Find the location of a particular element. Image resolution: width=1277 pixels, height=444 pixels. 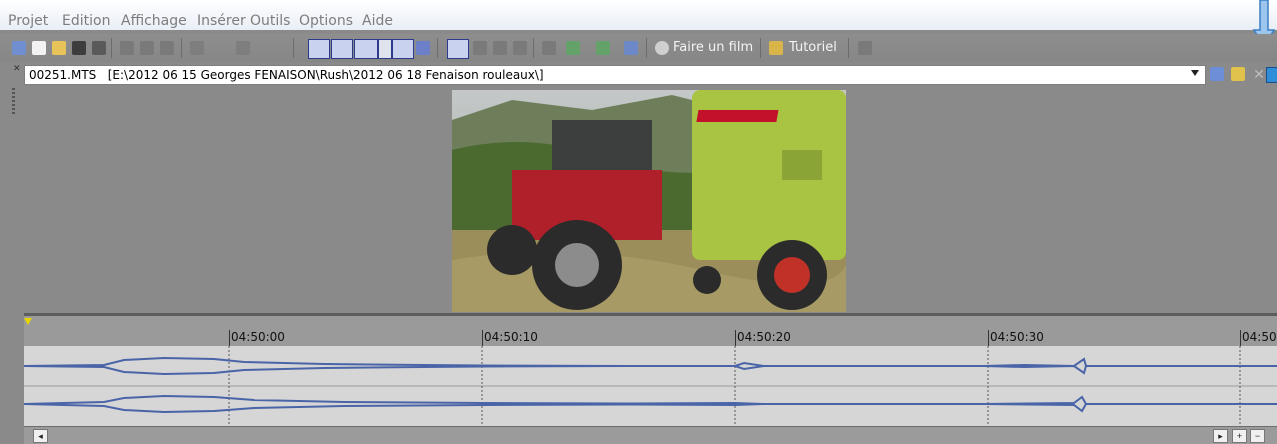

screen-icon is located at coordinates (1271, 75).